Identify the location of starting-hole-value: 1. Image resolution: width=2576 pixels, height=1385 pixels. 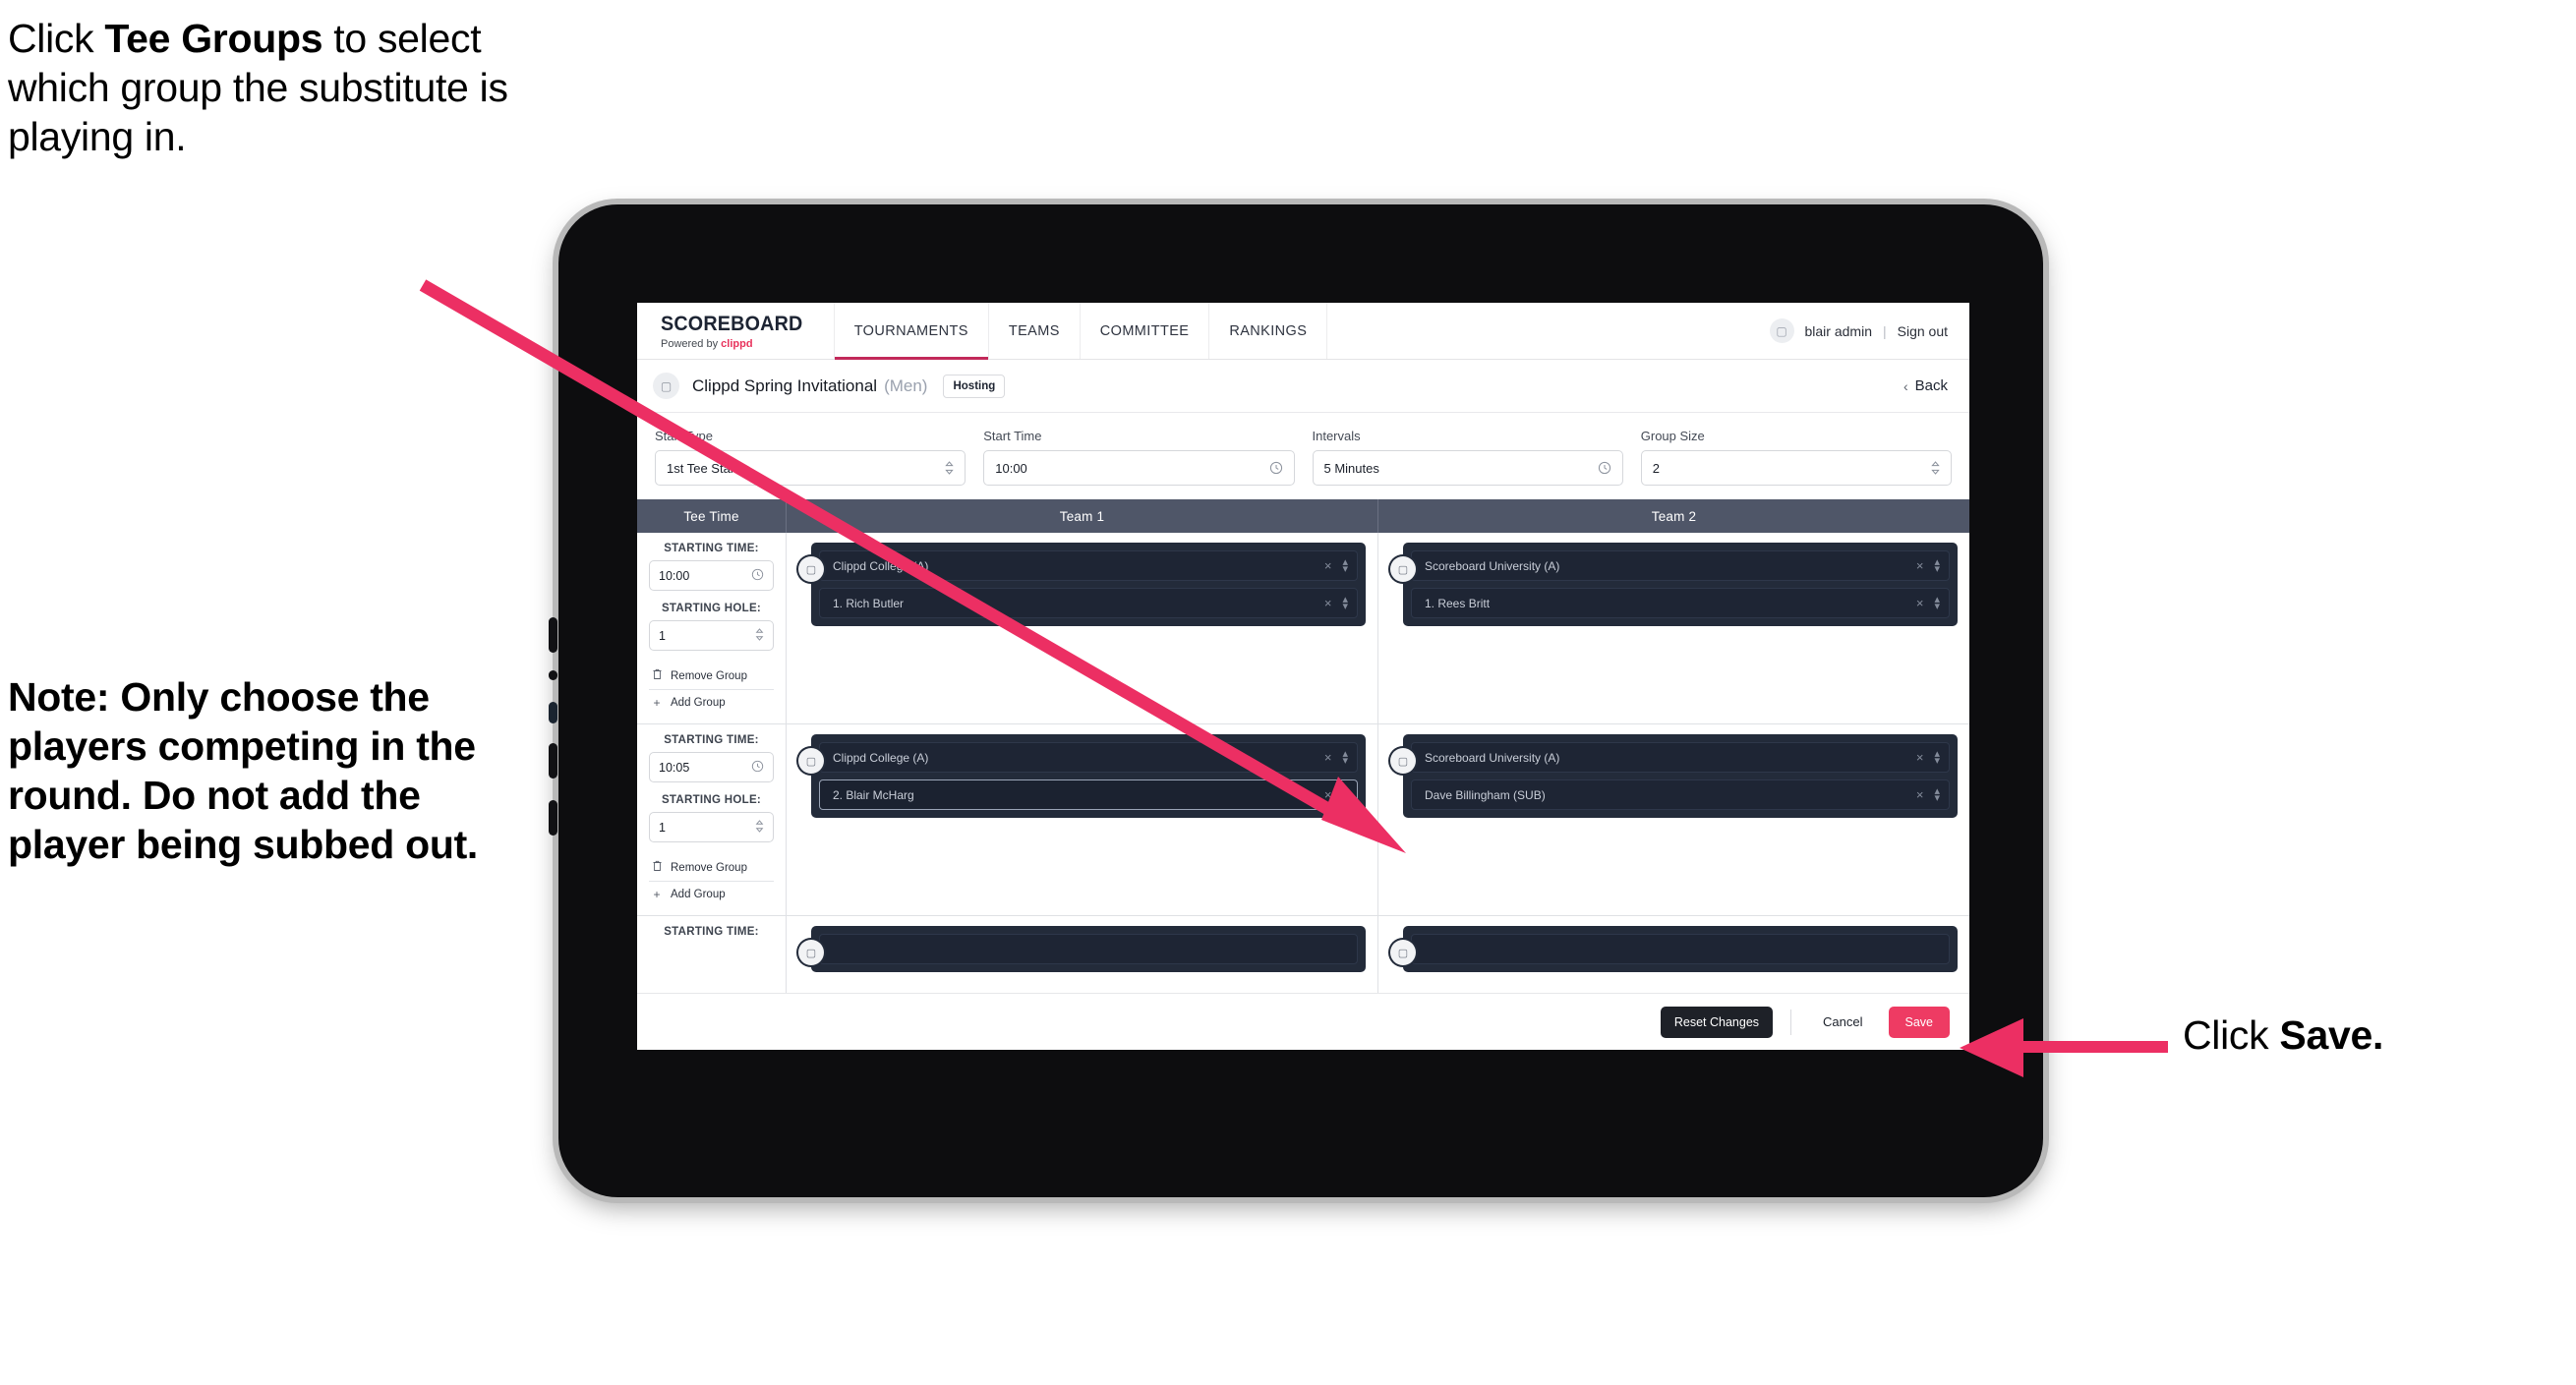
(662, 635).